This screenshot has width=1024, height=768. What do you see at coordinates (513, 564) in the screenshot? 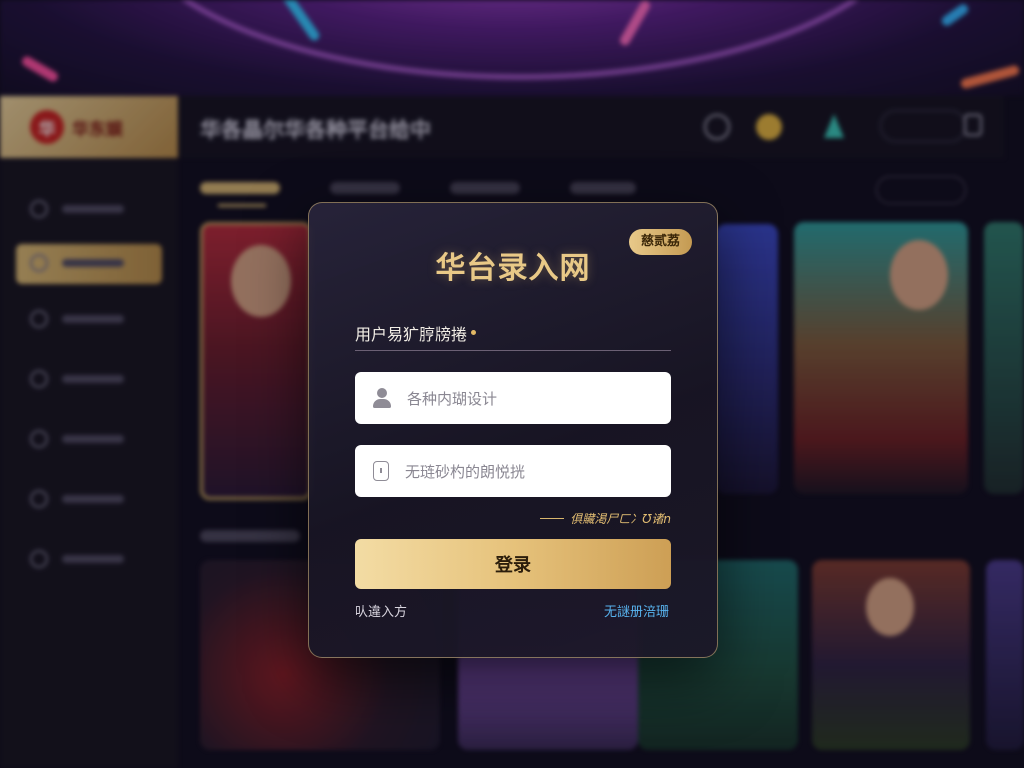
I see `login-button: 登录` at bounding box center [513, 564].